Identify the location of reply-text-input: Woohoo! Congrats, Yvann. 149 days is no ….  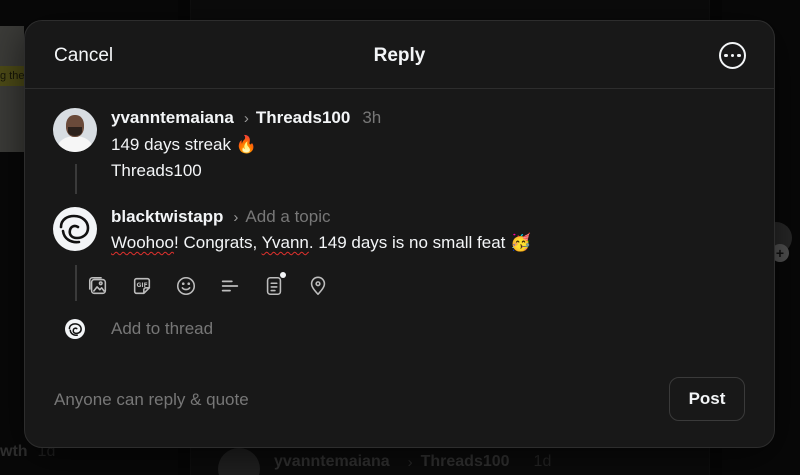
(321, 243).